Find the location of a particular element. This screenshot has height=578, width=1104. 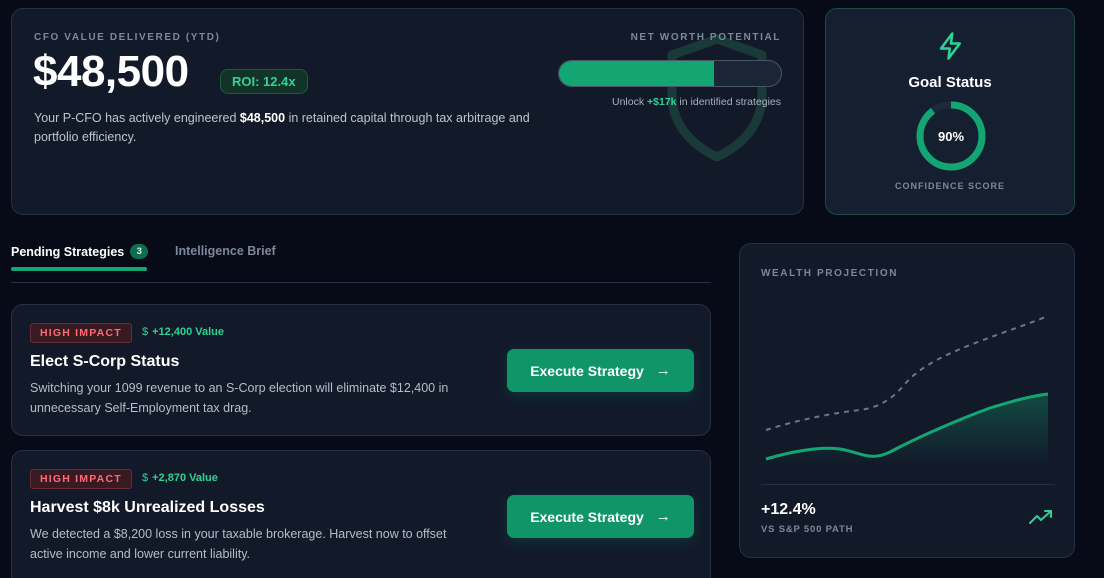

active-tab-indicator is located at coordinates (79, 269).